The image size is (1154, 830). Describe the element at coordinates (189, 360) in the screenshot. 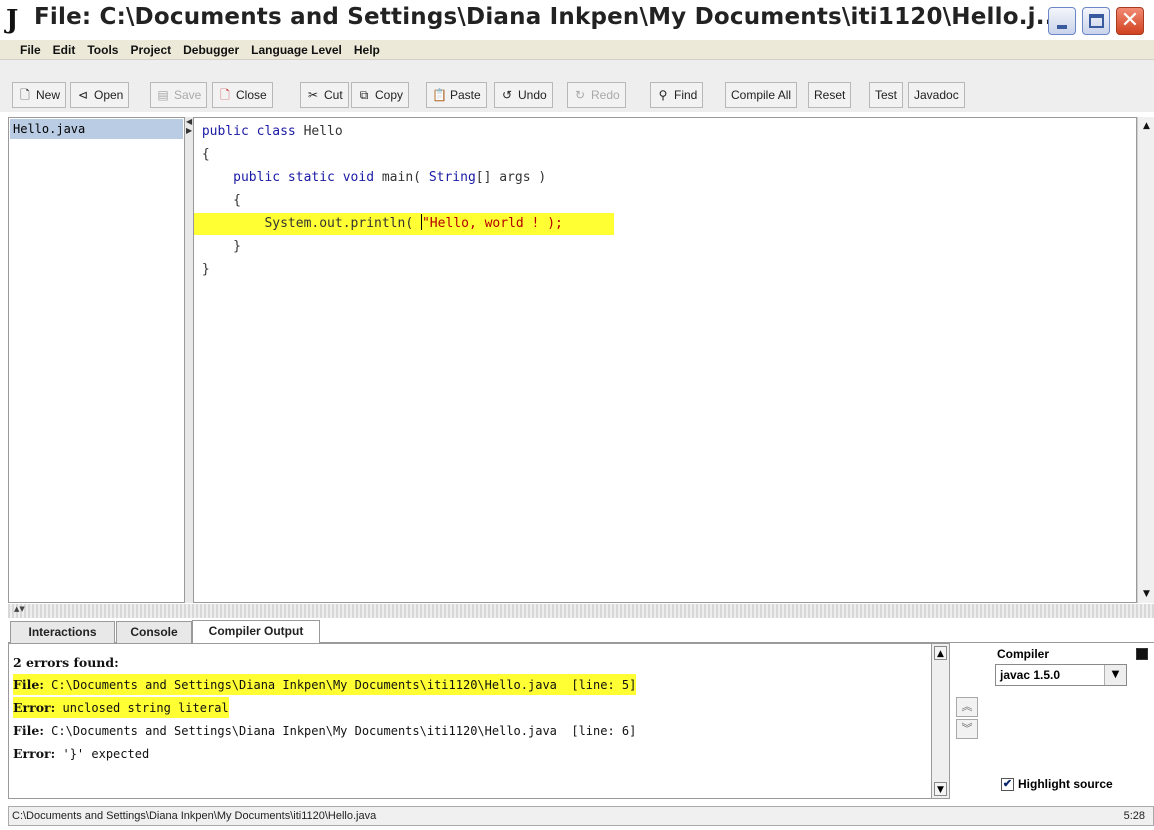

I see `vertical-splitter: ◀ ▶` at that location.